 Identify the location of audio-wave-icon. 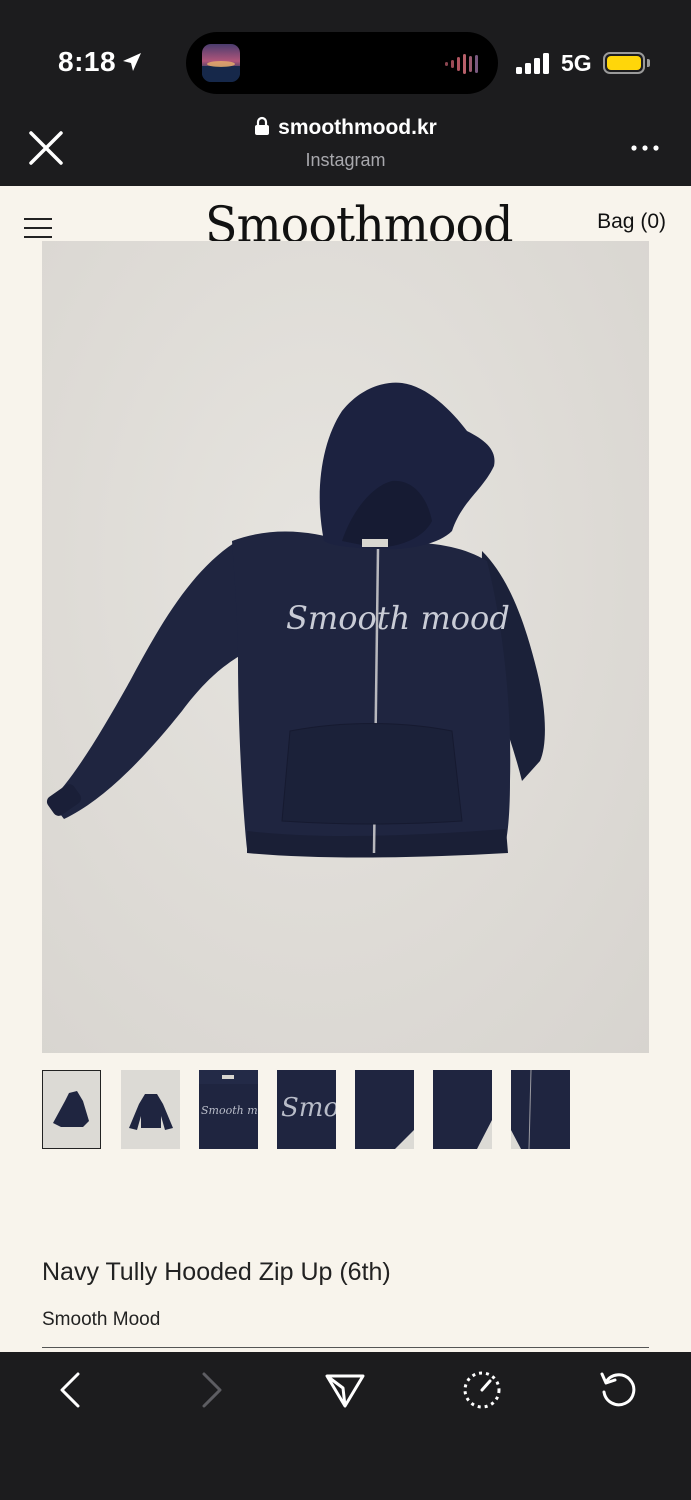
(461, 64).